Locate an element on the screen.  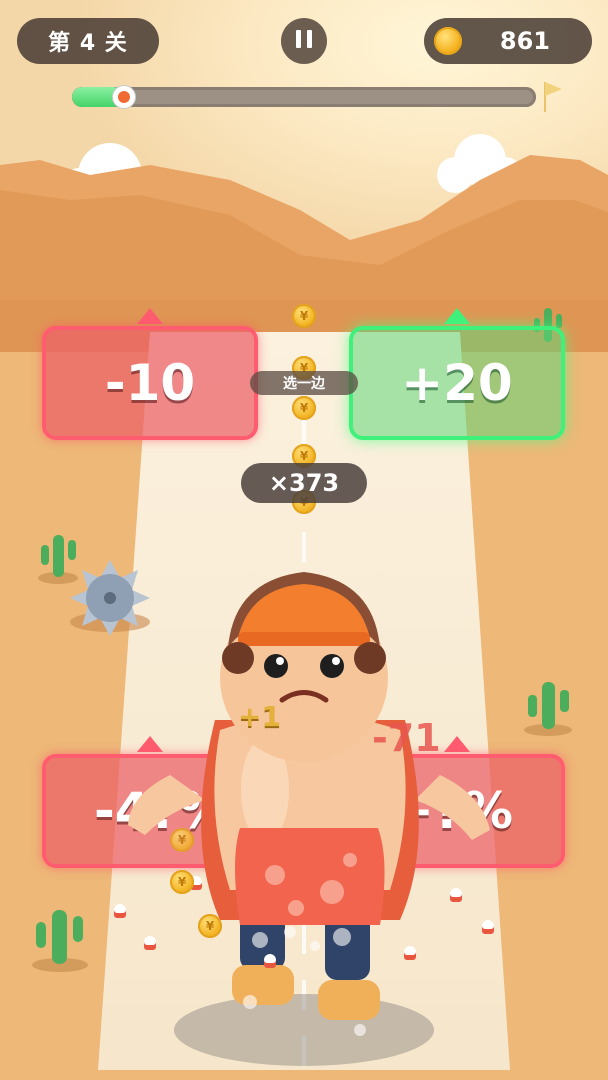
loss-popup-text: -71 is located at coordinates (406, 738).